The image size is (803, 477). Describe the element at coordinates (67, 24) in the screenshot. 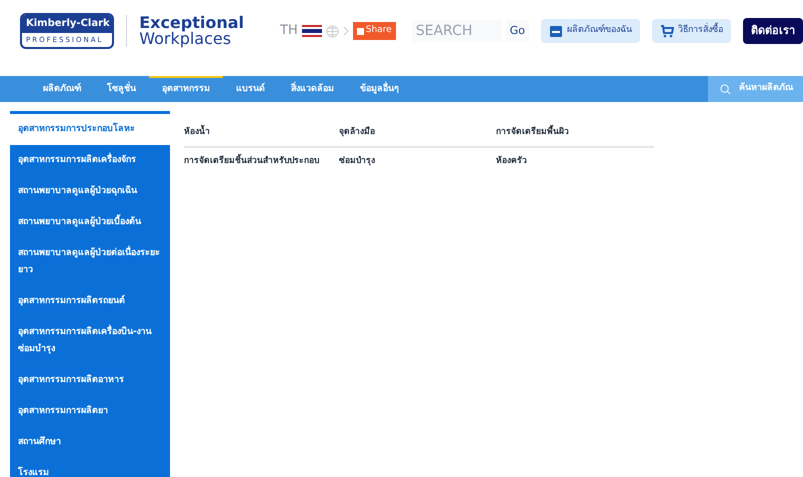

I see `brand-name: Kimberly-Clark` at that location.